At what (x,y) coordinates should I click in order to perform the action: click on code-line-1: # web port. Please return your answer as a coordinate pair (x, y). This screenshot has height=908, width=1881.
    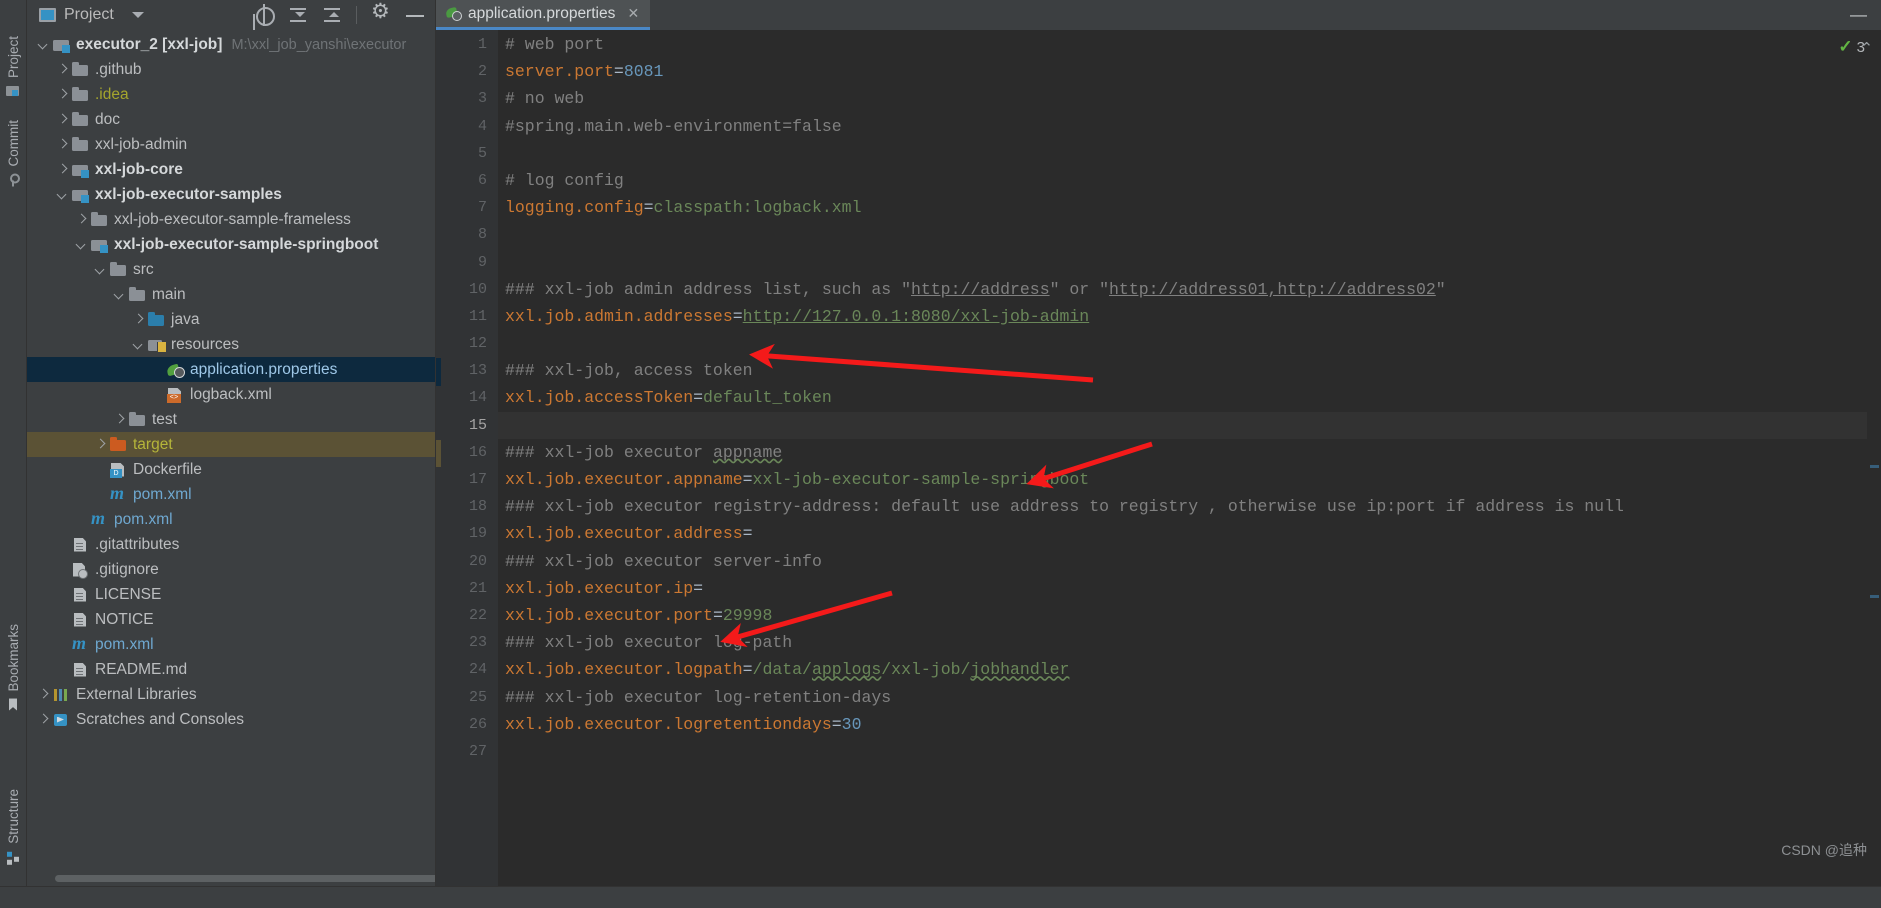
    Looking at the image, I should click on (1182, 44).